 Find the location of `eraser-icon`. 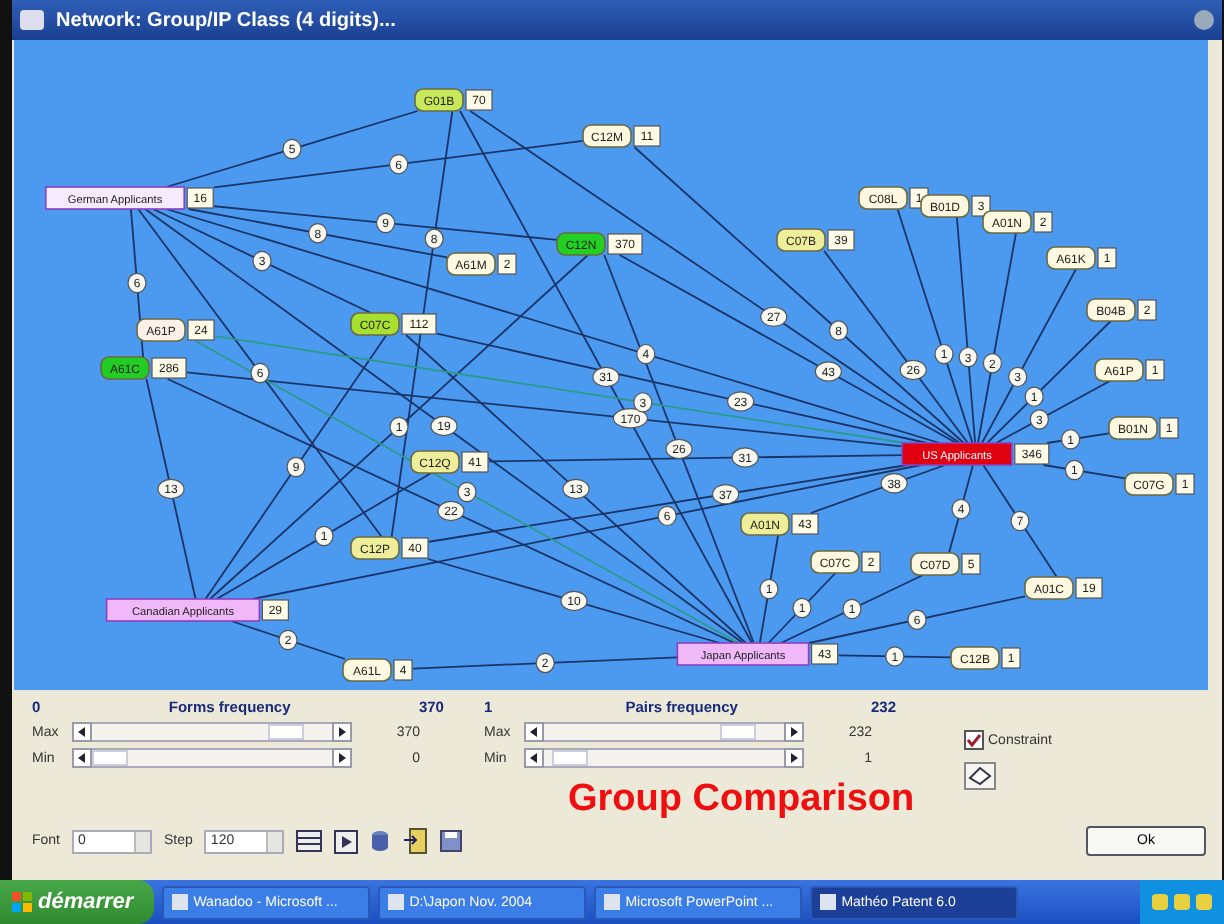

eraser-icon is located at coordinates (980, 776).